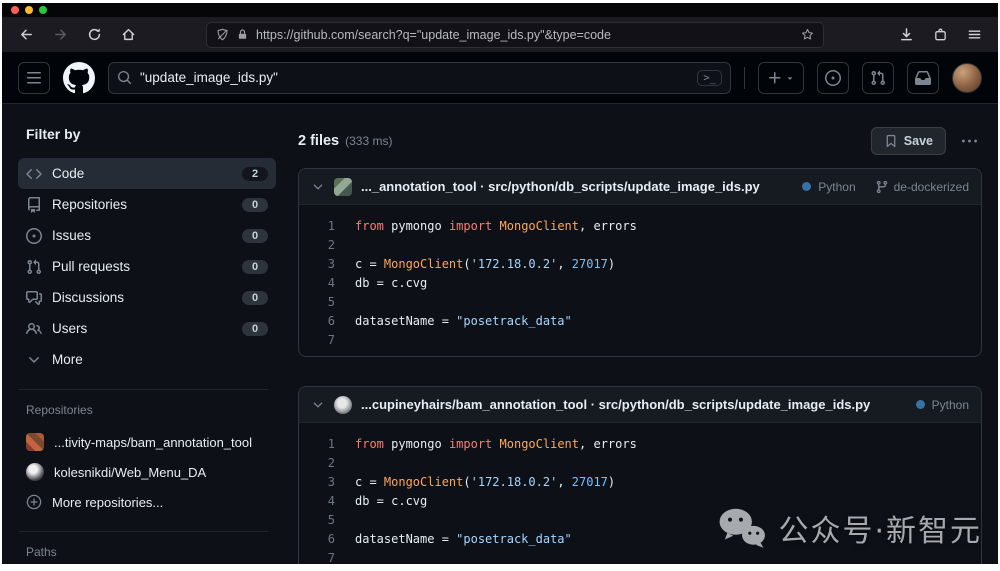  What do you see at coordinates (918, 141) in the screenshot?
I see `save-button-label: Save` at bounding box center [918, 141].